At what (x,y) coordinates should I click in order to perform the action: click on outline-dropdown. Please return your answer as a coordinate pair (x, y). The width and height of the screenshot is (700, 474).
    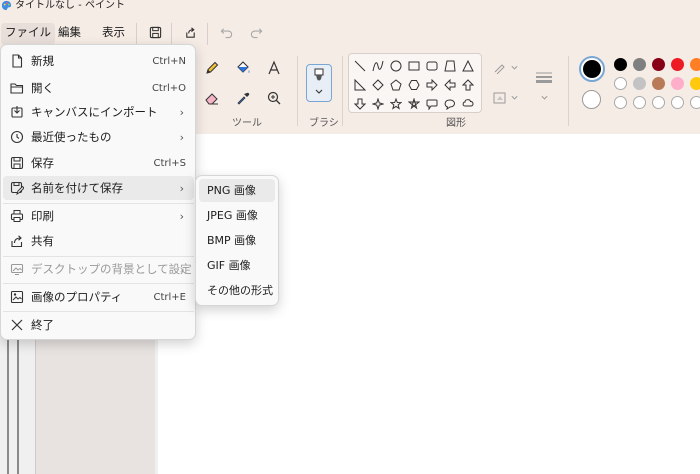
    Looking at the image, I should click on (506, 68).